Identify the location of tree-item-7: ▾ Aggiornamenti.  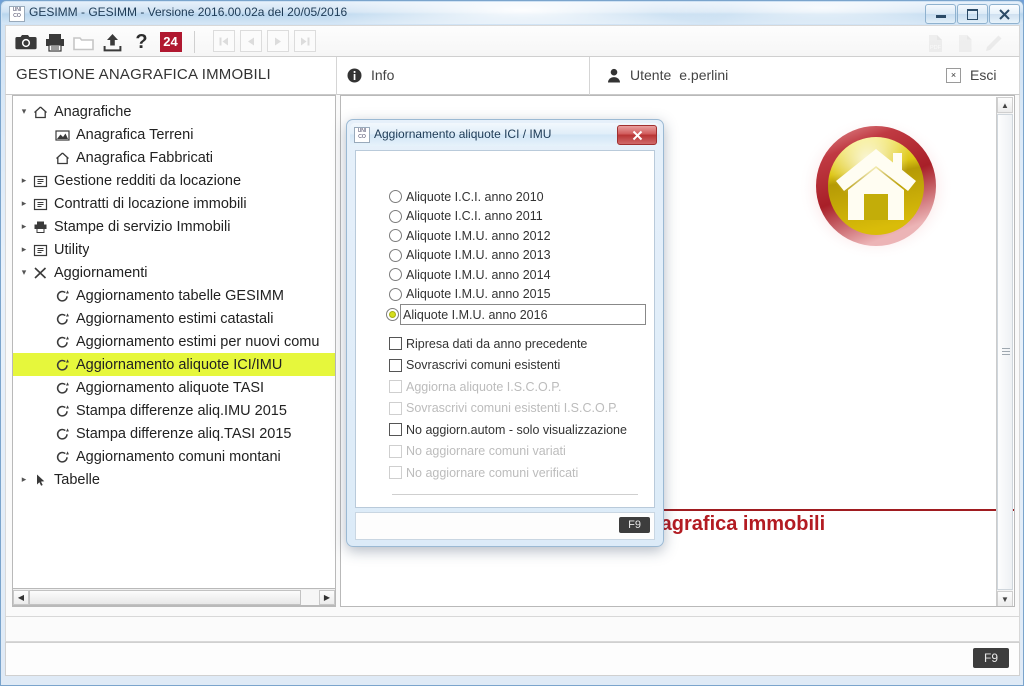
(174, 272).